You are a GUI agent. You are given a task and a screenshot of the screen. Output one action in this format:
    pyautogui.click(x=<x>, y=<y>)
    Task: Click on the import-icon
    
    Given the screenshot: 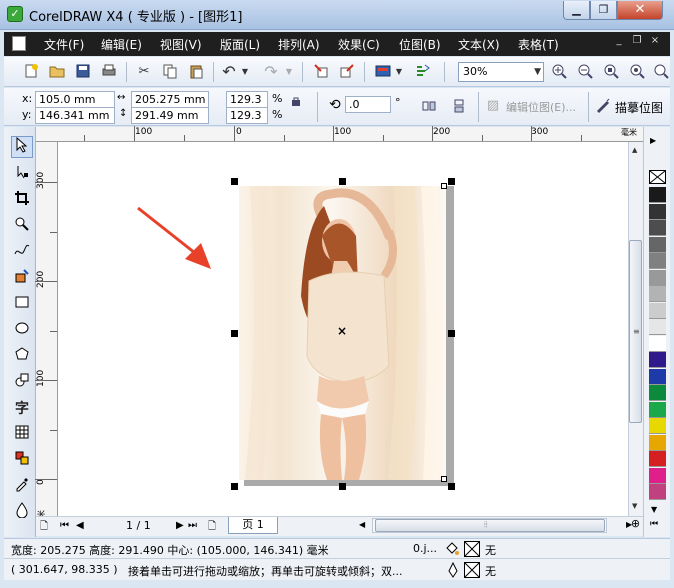 What is the action you would take?
    pyautogui.click(x=321, y=72)
    